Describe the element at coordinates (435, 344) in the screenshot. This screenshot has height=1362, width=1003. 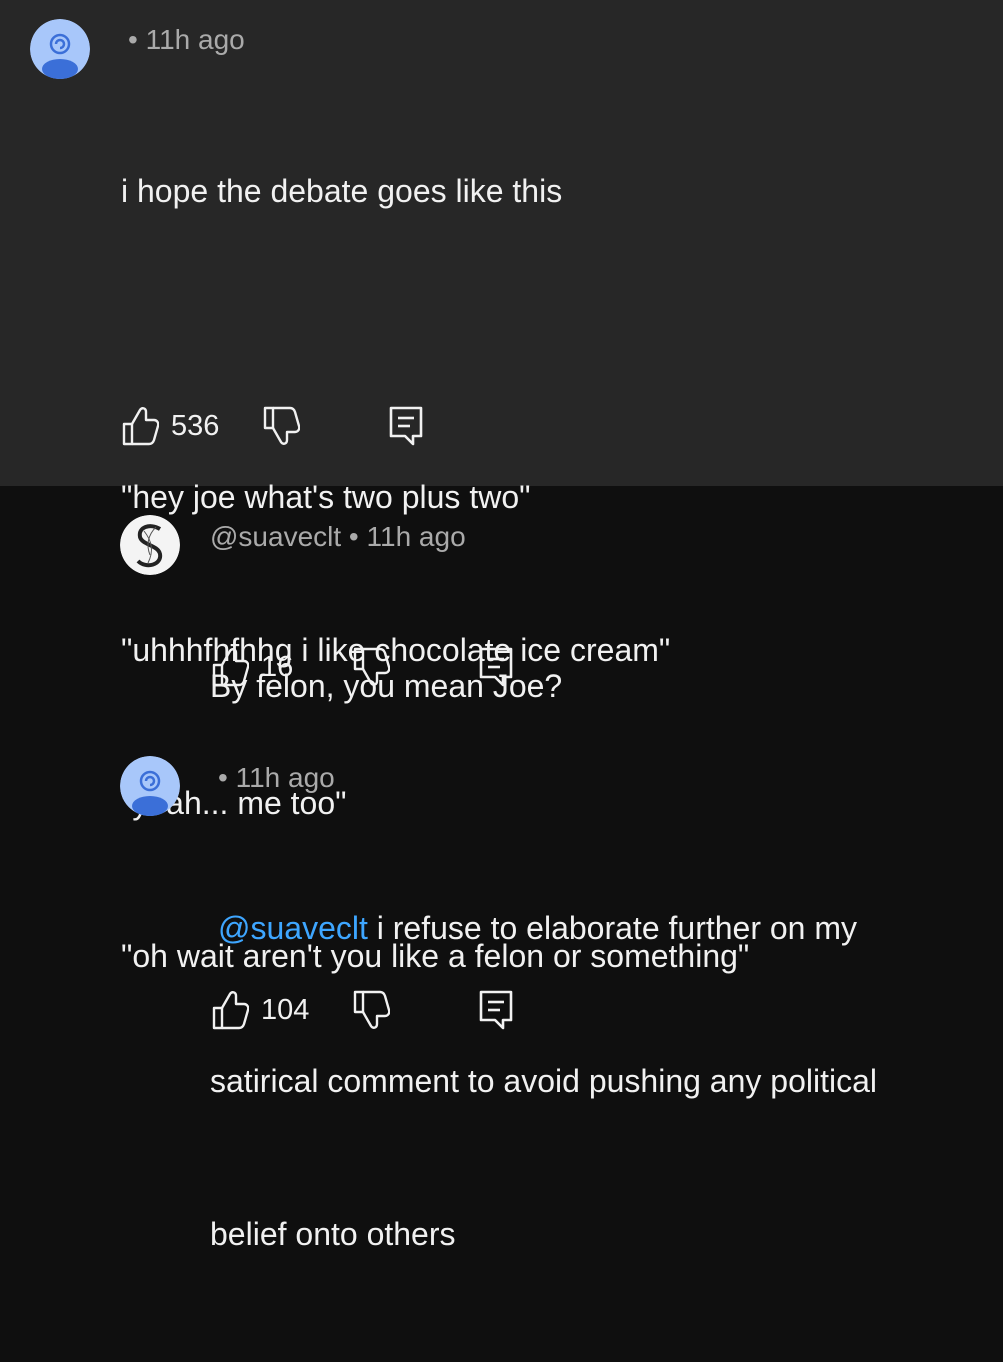
I see `comment-line-blank` at that location.